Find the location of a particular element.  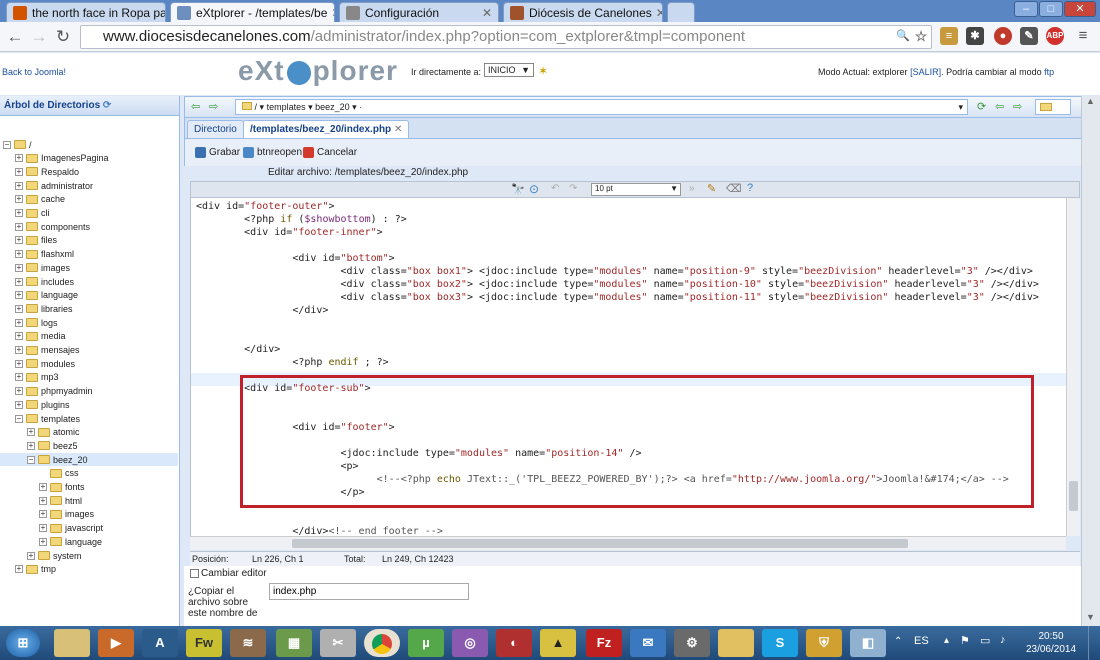

media-player-icon: ▶ is located at coordinates (116, 643).